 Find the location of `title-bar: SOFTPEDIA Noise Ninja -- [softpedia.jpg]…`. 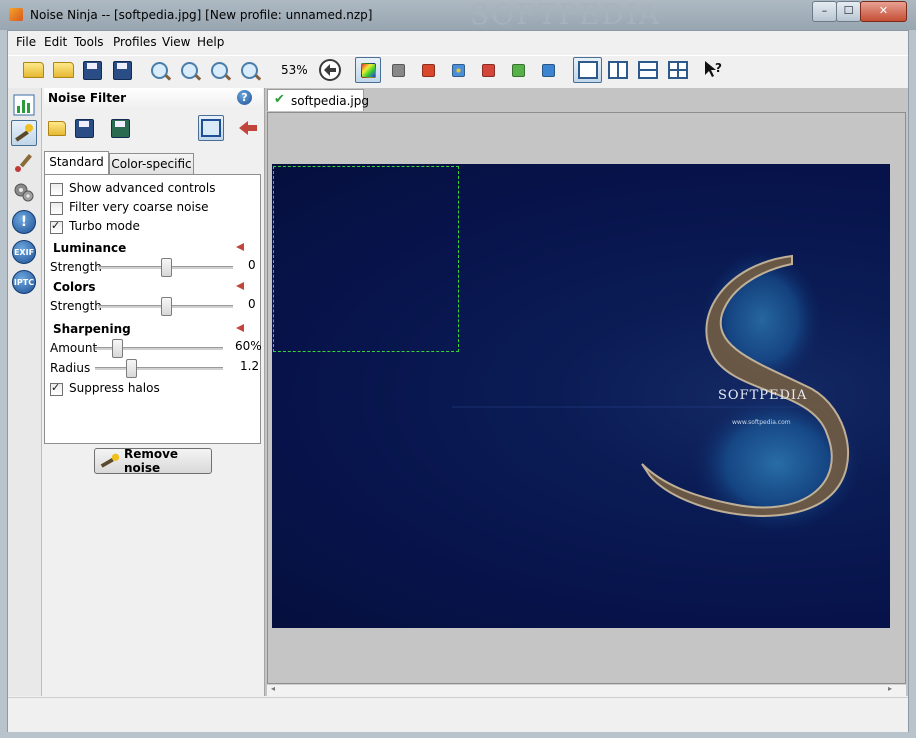

title-bar: SOFTPEDIA Noise Ninja -- [softpedia.jpg]… is located at coordinates (458, 15).